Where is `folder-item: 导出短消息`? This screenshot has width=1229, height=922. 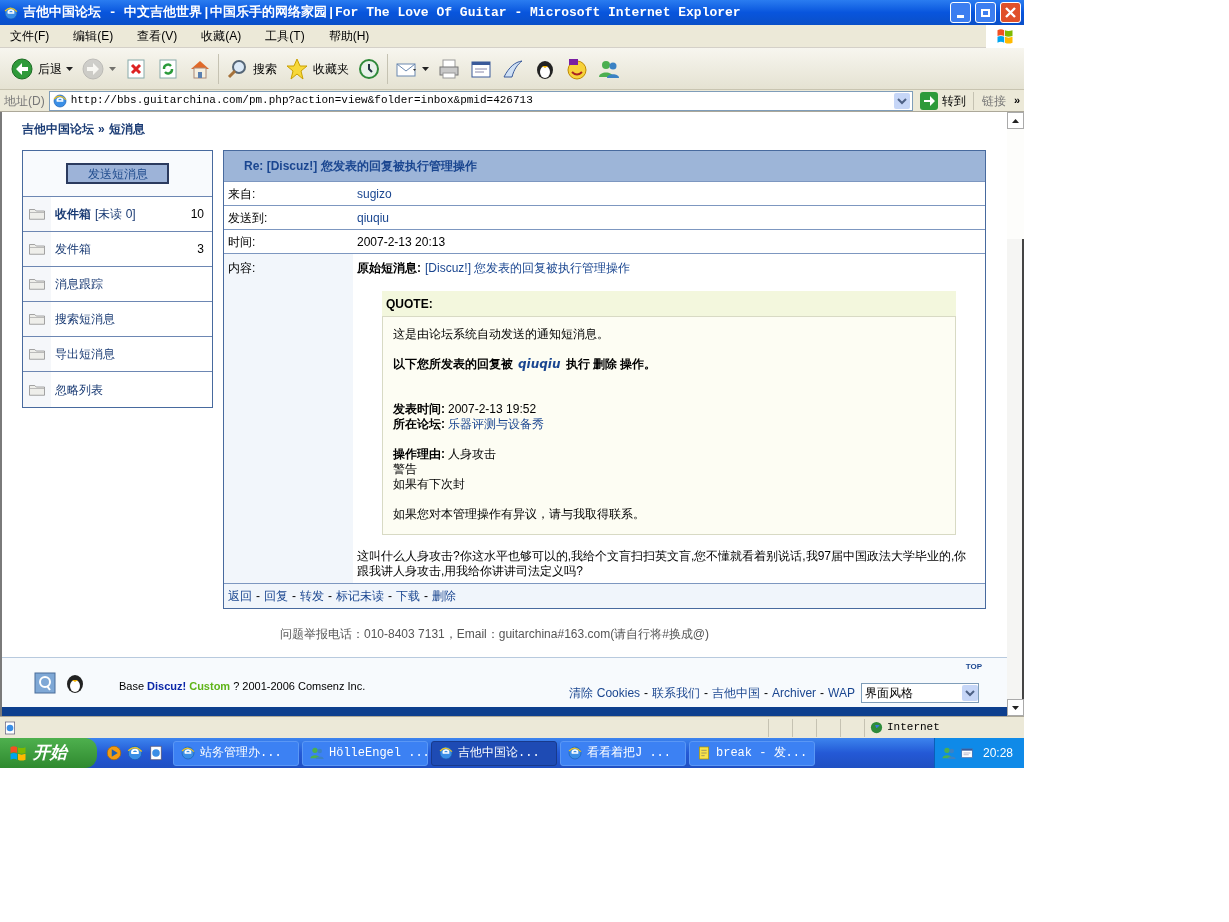
folder-item: 导出短消息 is located at coordinates (117, 354).